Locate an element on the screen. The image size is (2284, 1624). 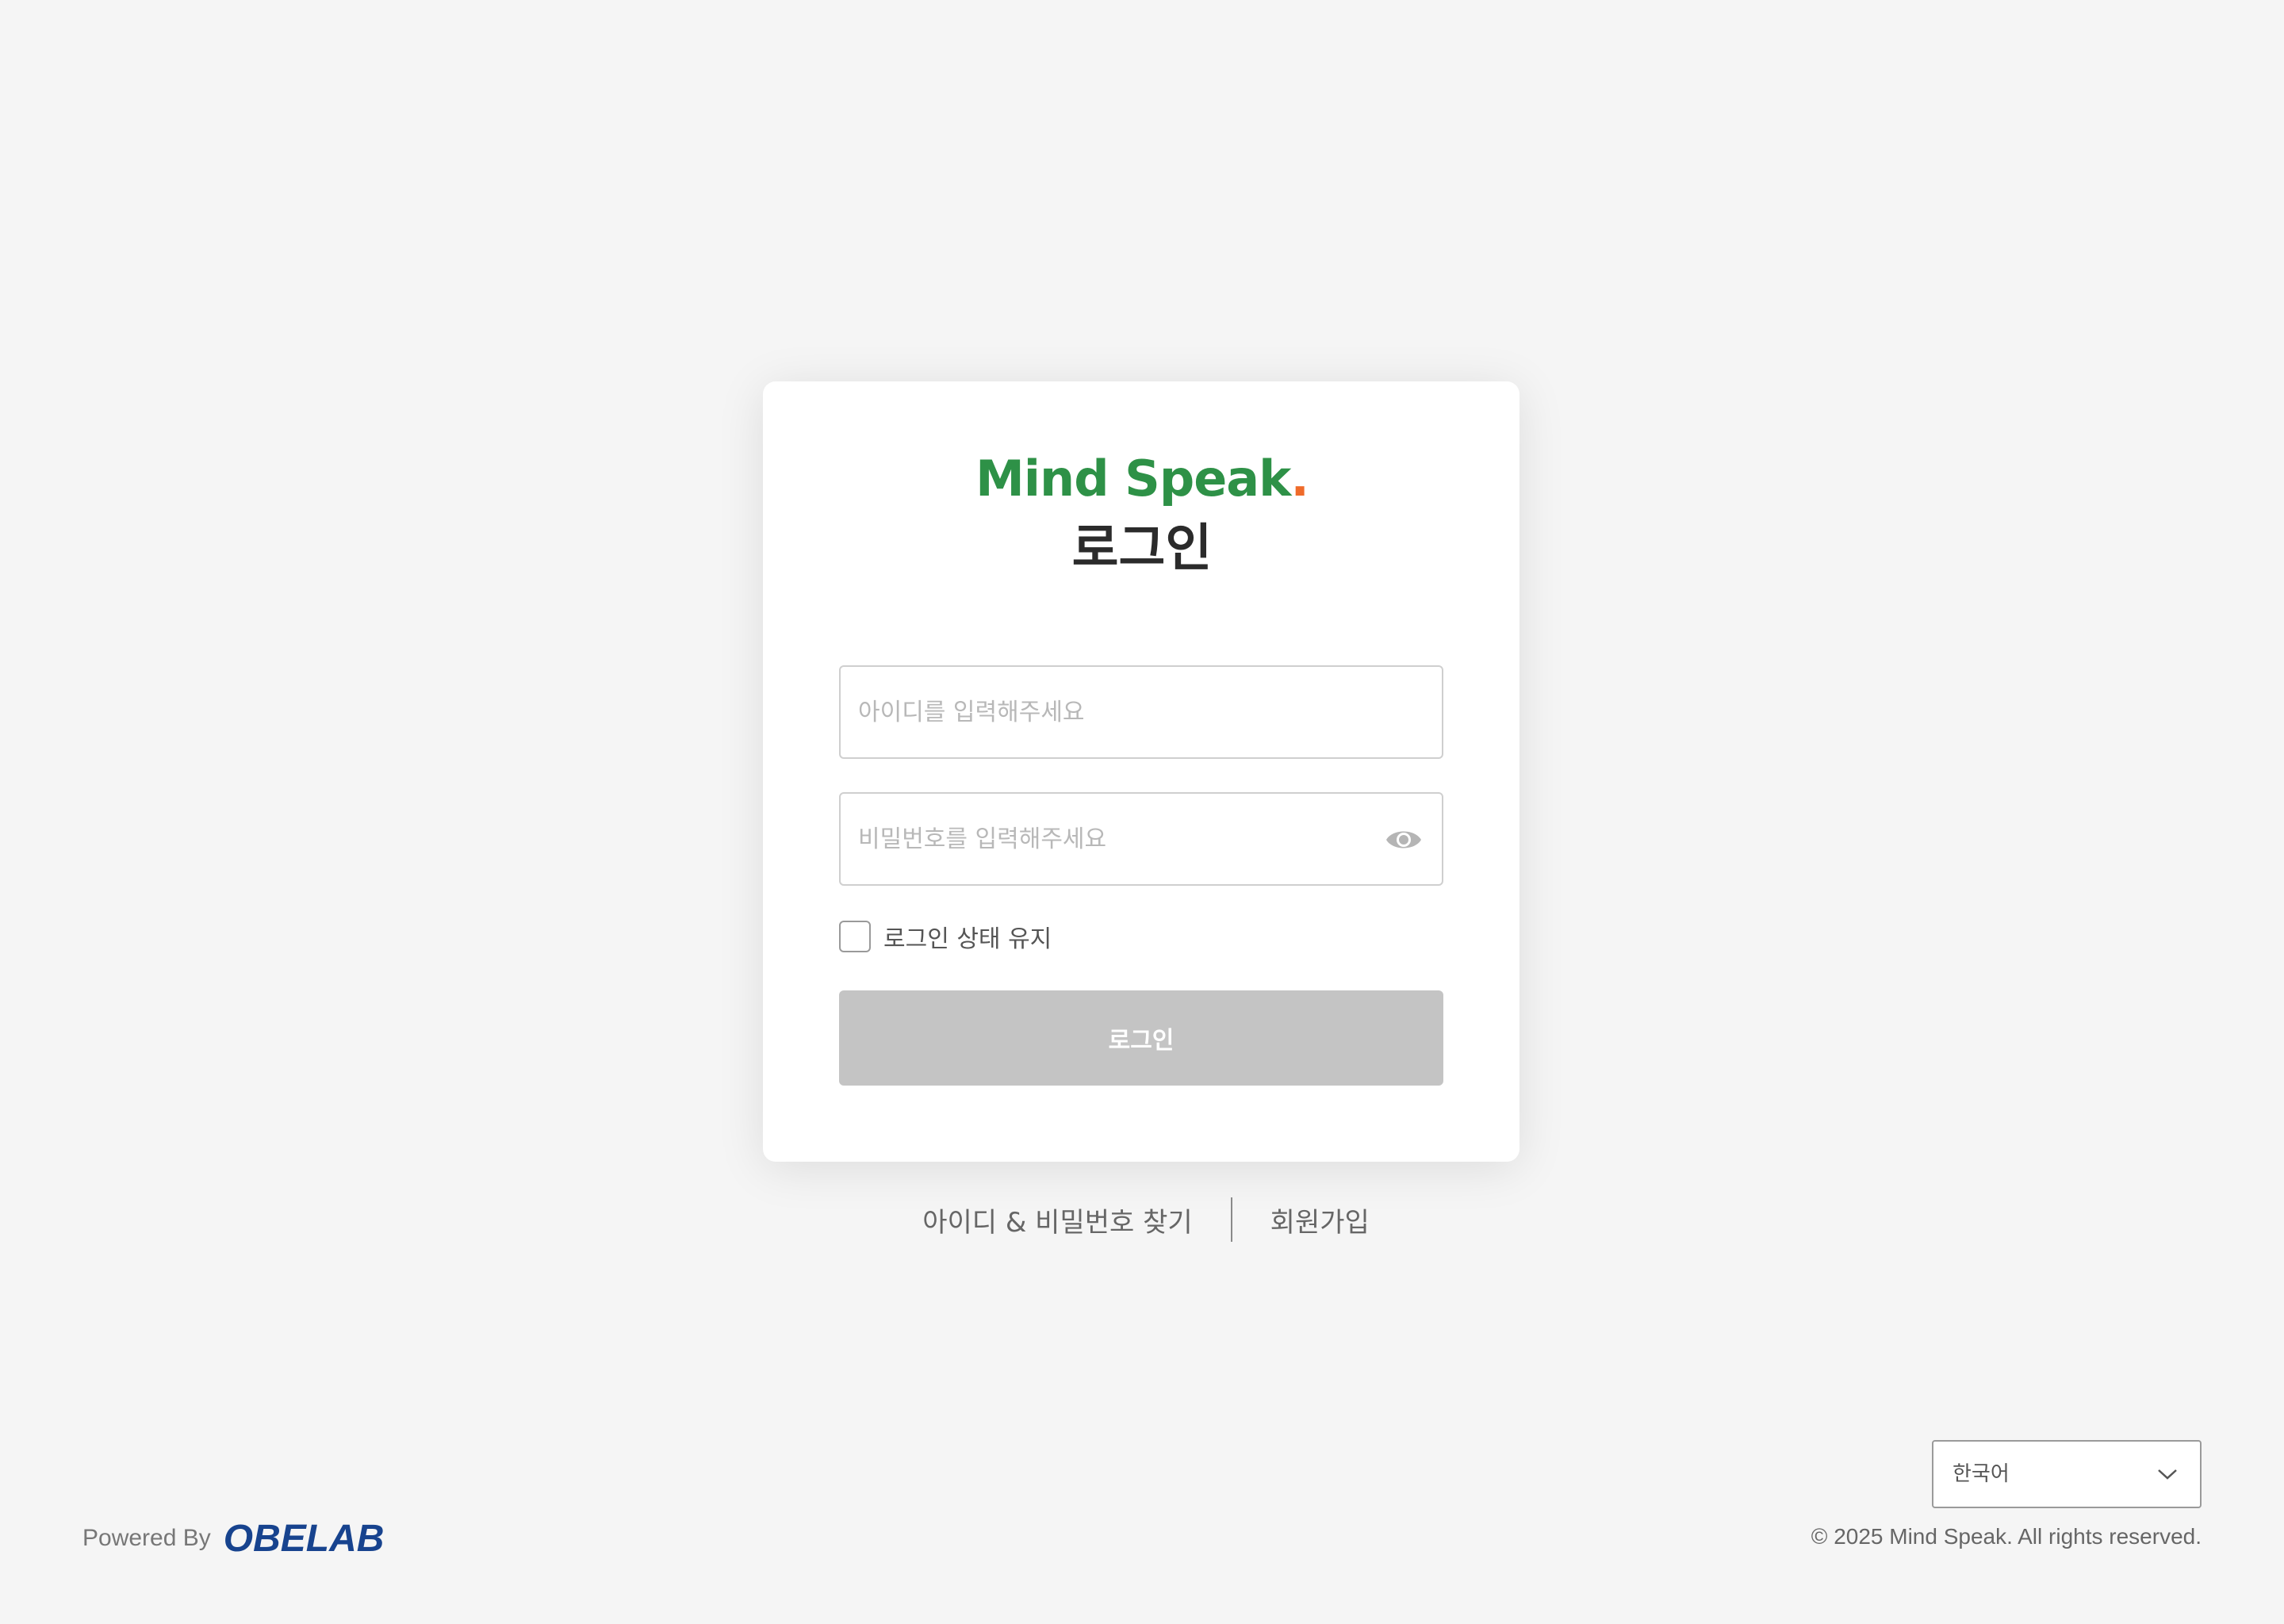
id-input is located at coordinates (1120, 712).